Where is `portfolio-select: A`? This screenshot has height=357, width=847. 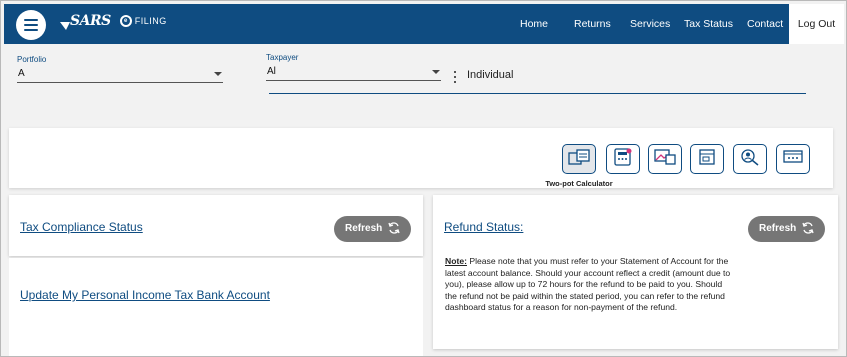 portfolio-select: A is located at coordinates (120, 75).